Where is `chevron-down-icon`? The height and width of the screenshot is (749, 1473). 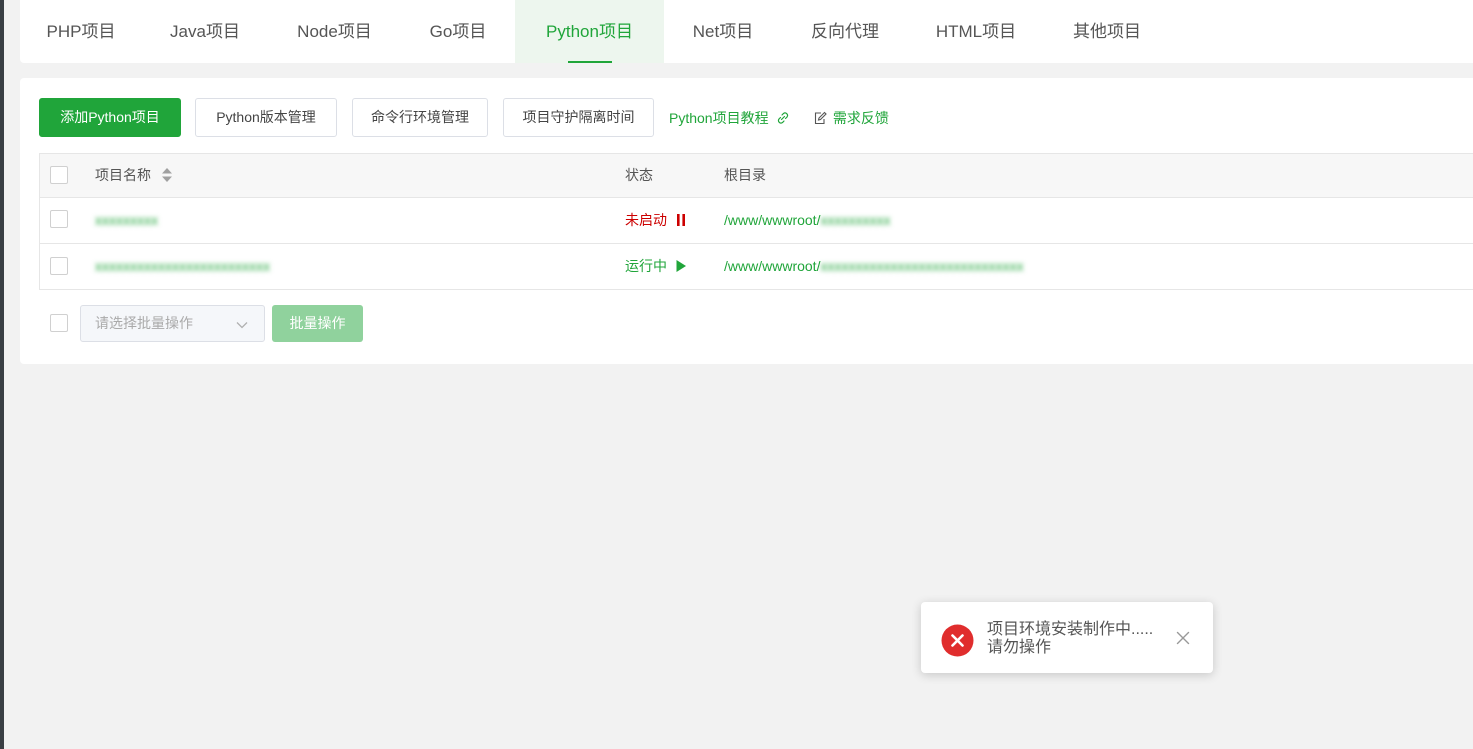 chevron-down-icon is located at coordinates (242, 325).